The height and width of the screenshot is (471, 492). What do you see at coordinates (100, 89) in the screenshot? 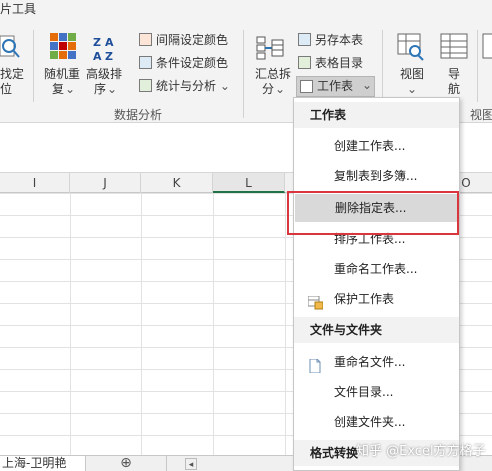
I see `advanced-sort-button-2: 序` at bounding box center [100, 89].